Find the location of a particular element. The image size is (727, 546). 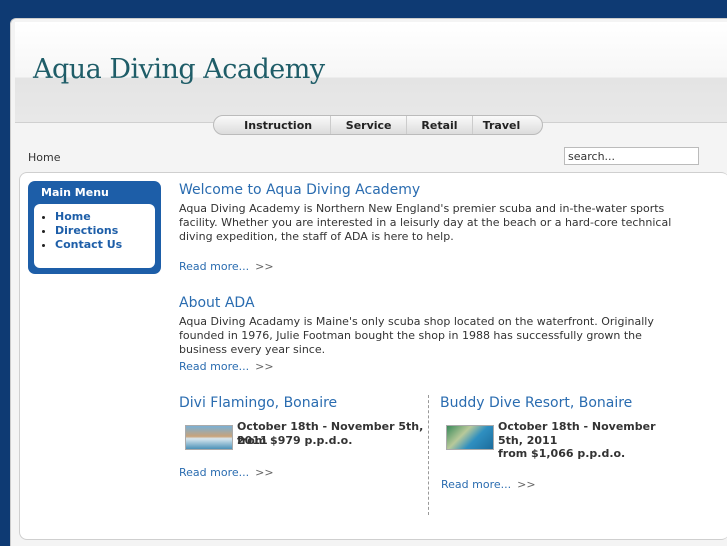

about-heading: About ADA is located at coordinates (217, 303).